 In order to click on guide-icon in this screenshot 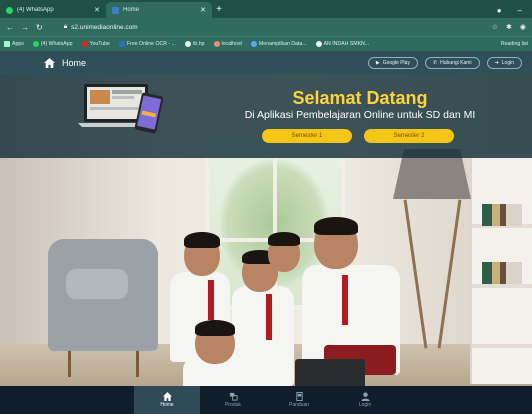, I will do `click(299, 396)`.